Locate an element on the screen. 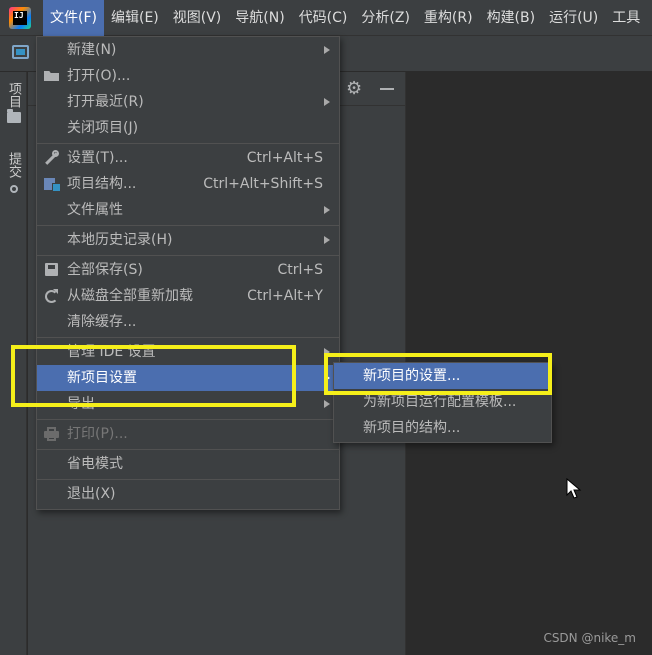 The image size is (652, 655). menu-file: 文件(F) is located at coordinates (73, 18).